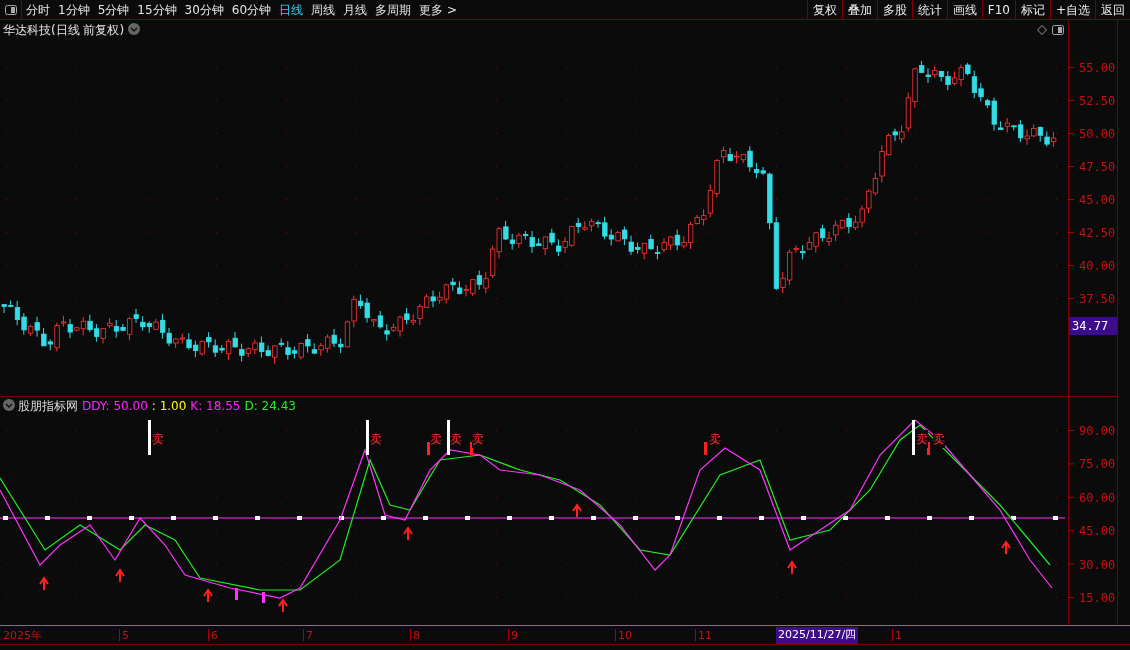  I want to click on date-label: 11, so click(705, 636).